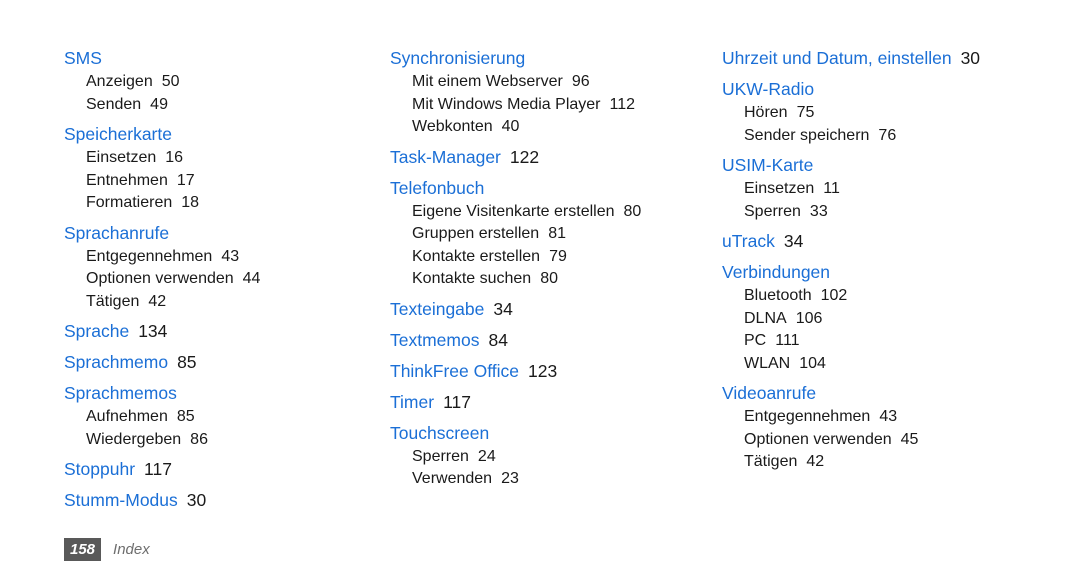 The height and width of the screenshot is (586, 1080). What do you see at coordinates (214, 440) in the screenshot?
I see `index-subitem: Wiedergeben 86` at bounding box center [214, 440].